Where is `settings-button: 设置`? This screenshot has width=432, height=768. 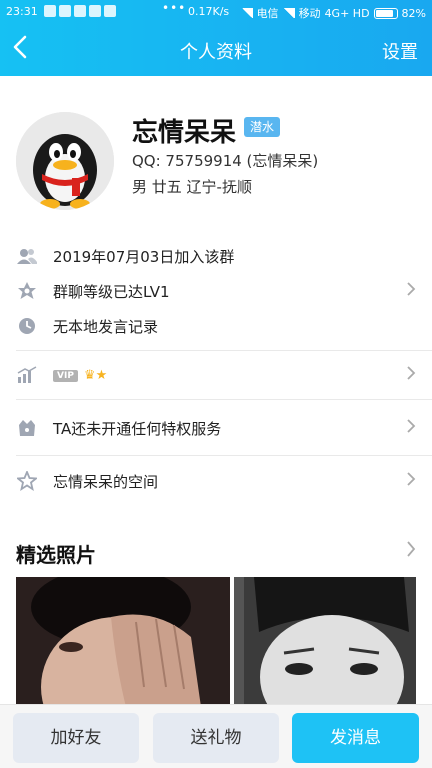 settings-button: 设置 is located at coordinates (400, 51).